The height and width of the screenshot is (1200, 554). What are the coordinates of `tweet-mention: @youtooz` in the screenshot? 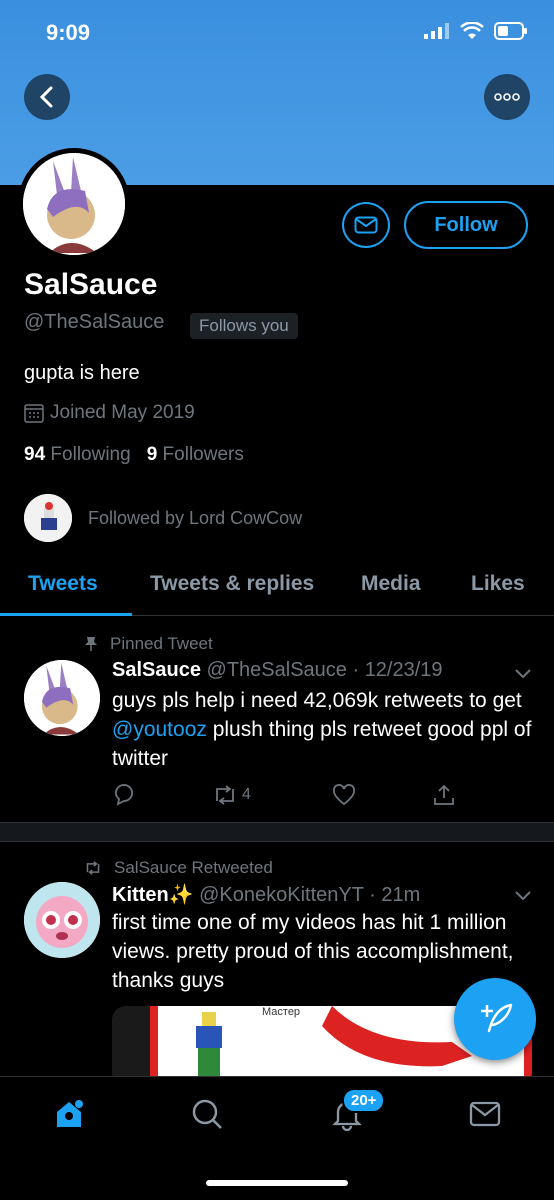 It's located at (159, 729).